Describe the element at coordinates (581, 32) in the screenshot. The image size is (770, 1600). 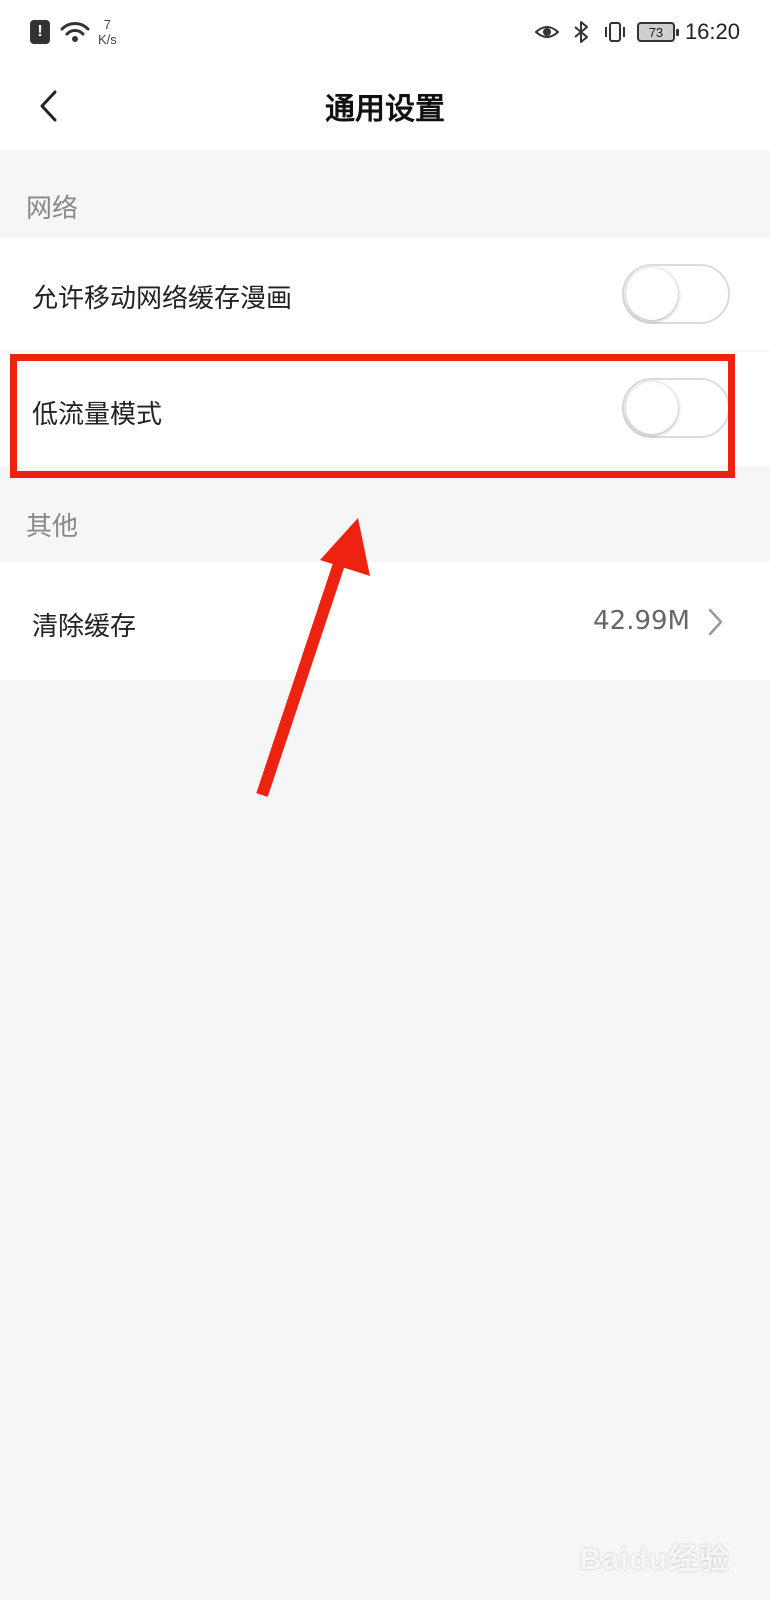
I see `bluetooth-icon` at that location.